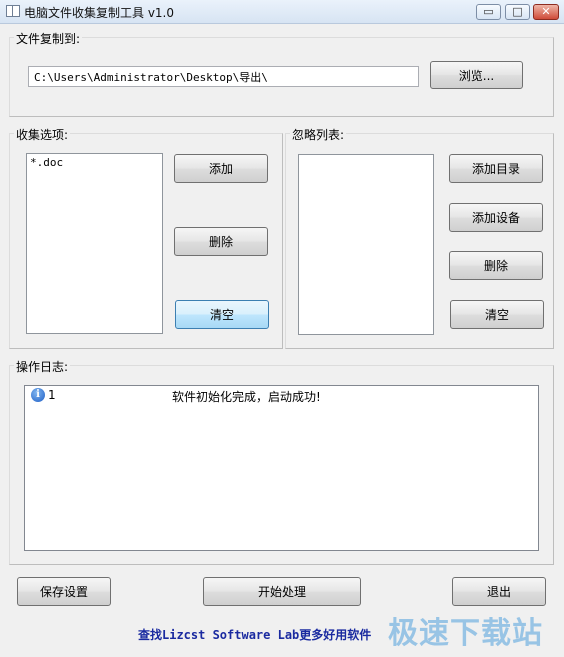  I want to click on watermark-logo: 极速下载站, so click(465, 633).